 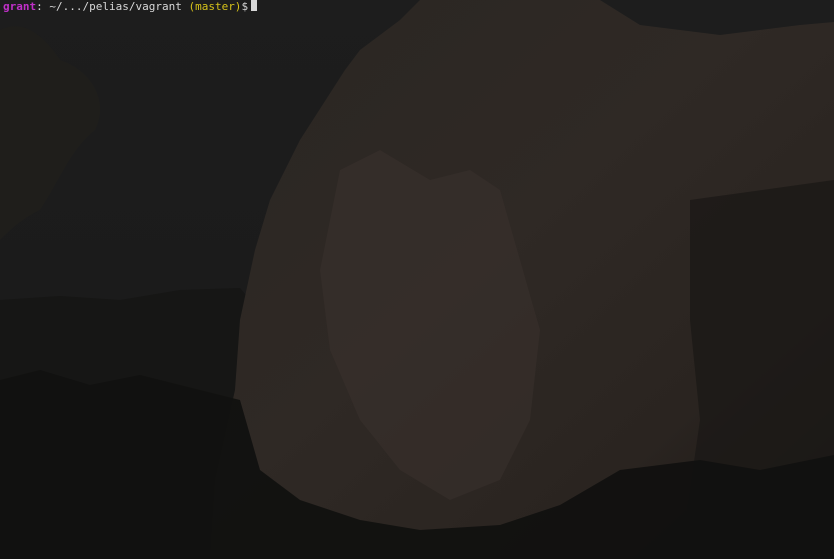 What do you see at coordinates (115, 6) in the screenshot?
I see `prompt-path: ~/.../pelias/vagrant` at bounding box center [115, 6].